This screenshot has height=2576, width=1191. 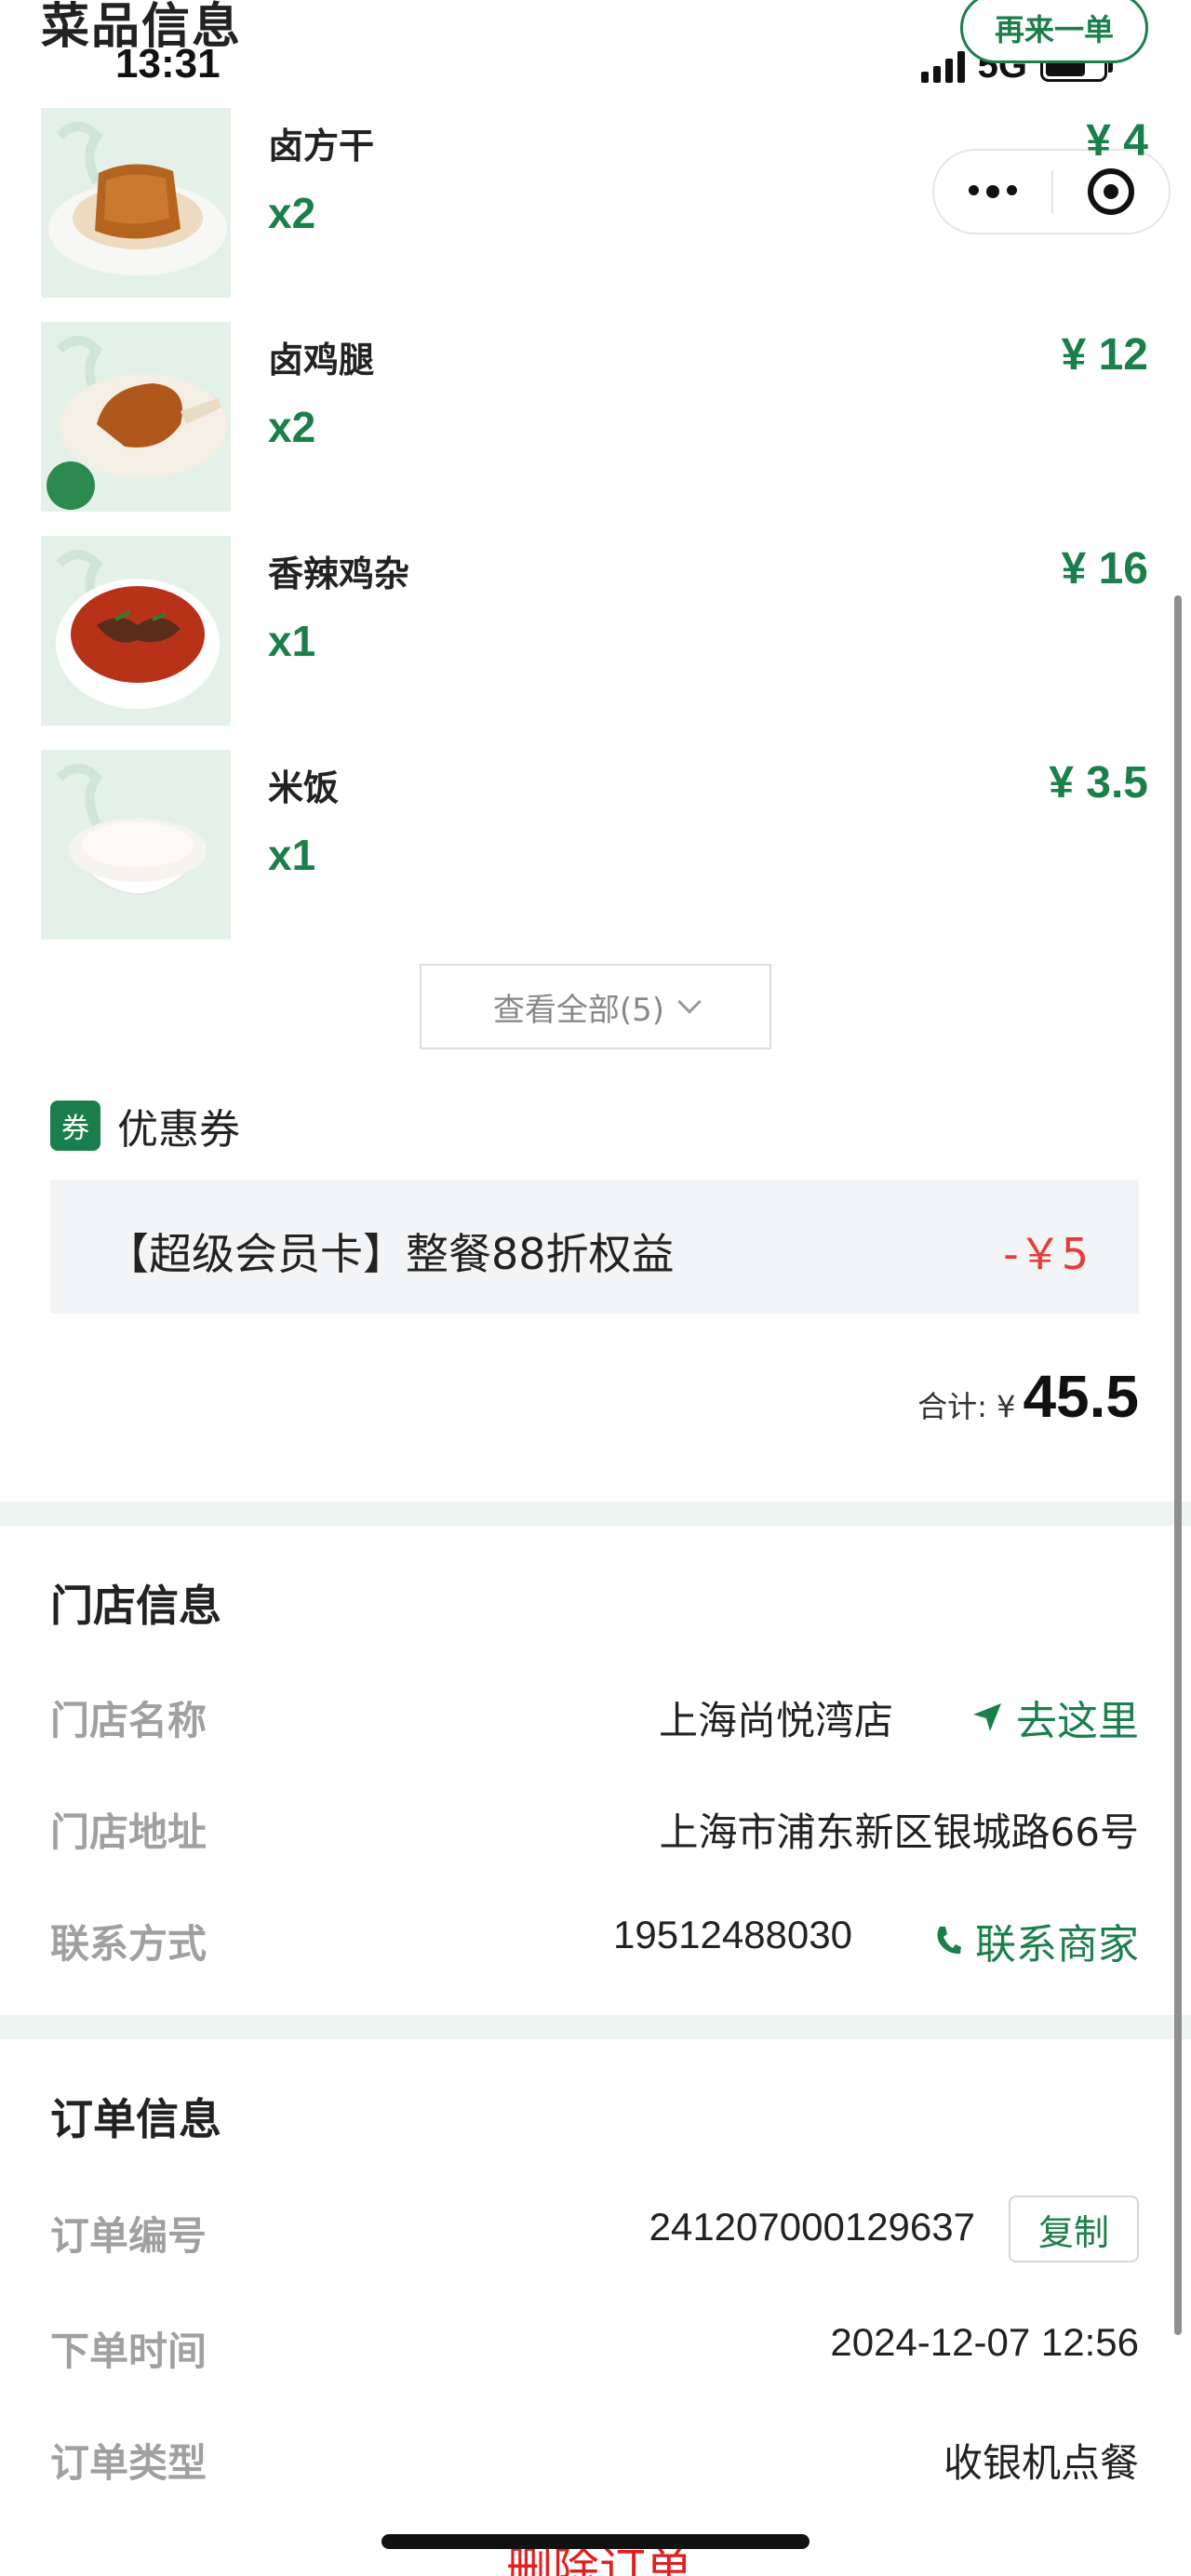 What do you see at coordinates (128, 2463) in the screenshot?
I see `order-type-label: 订单类型` at bounding box center [128, 2463].